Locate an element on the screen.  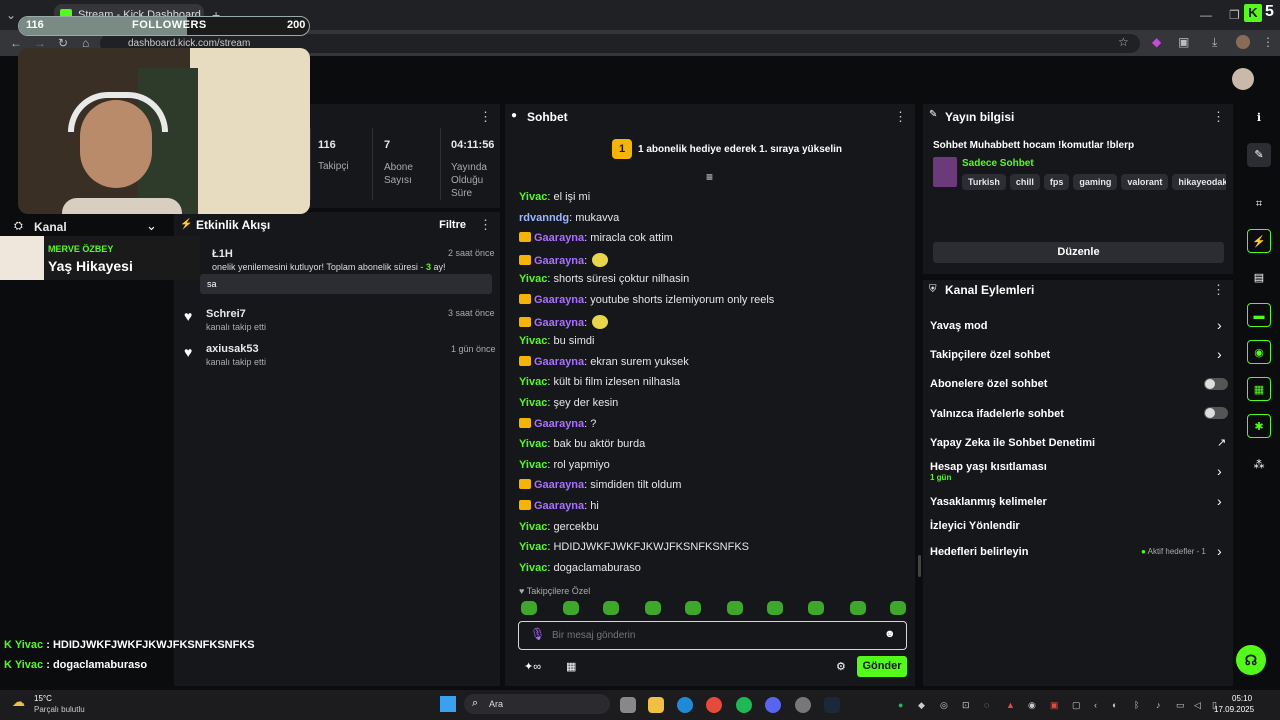
stream-tag: valorant is located at coordinates (1145, 182).